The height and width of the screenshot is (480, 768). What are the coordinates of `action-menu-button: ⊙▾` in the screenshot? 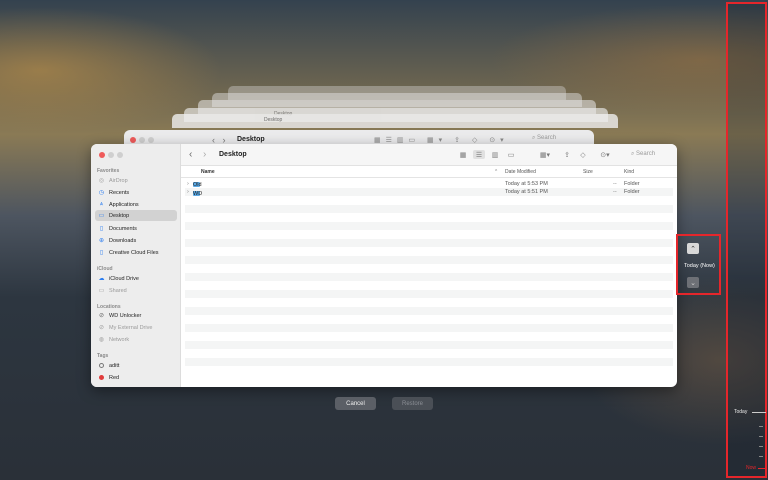 It's located at (605, 154).